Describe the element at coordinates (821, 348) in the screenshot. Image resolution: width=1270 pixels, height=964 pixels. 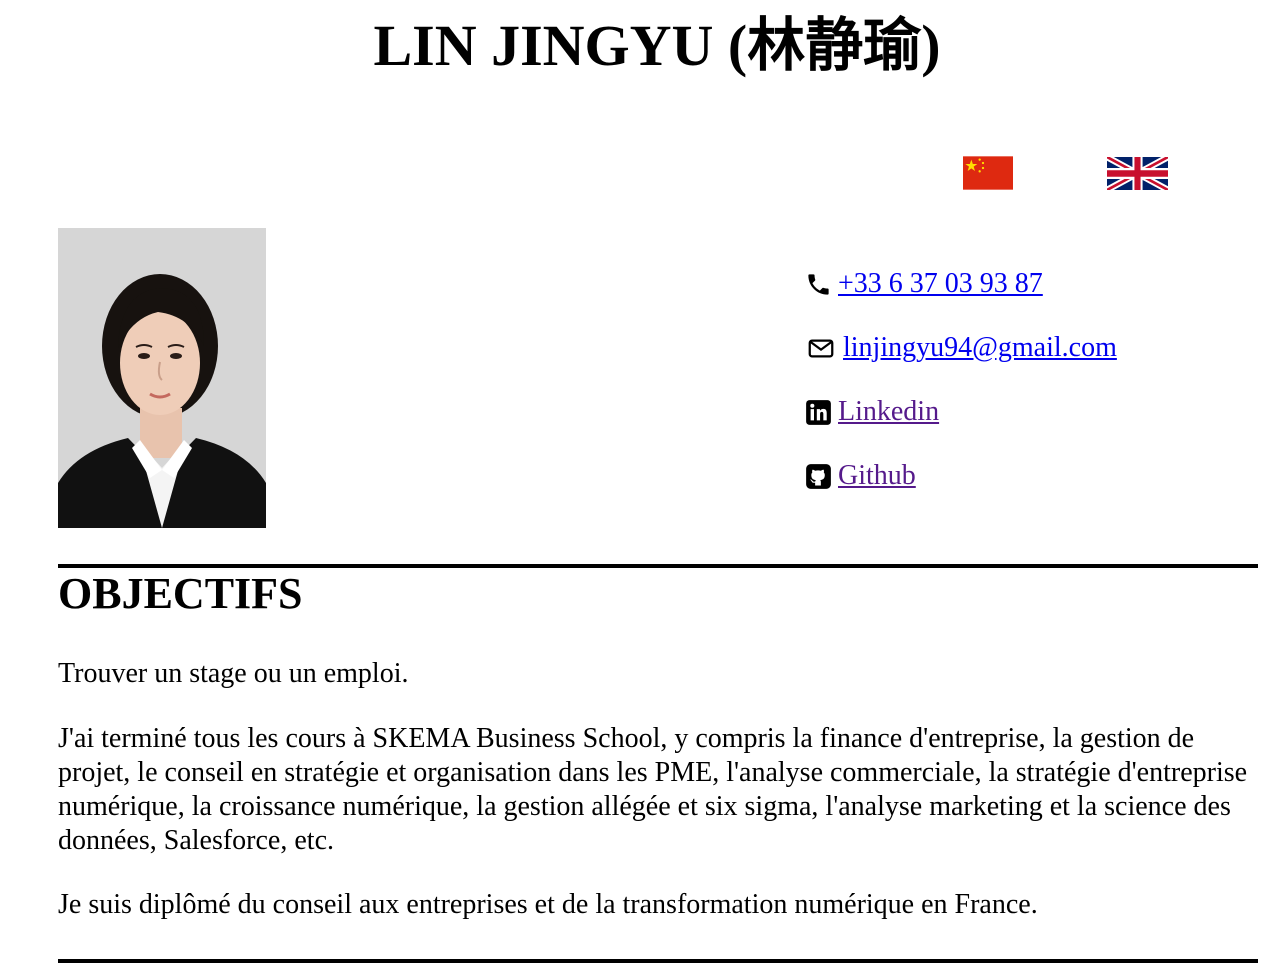
I see `envelope-icon` at that location.